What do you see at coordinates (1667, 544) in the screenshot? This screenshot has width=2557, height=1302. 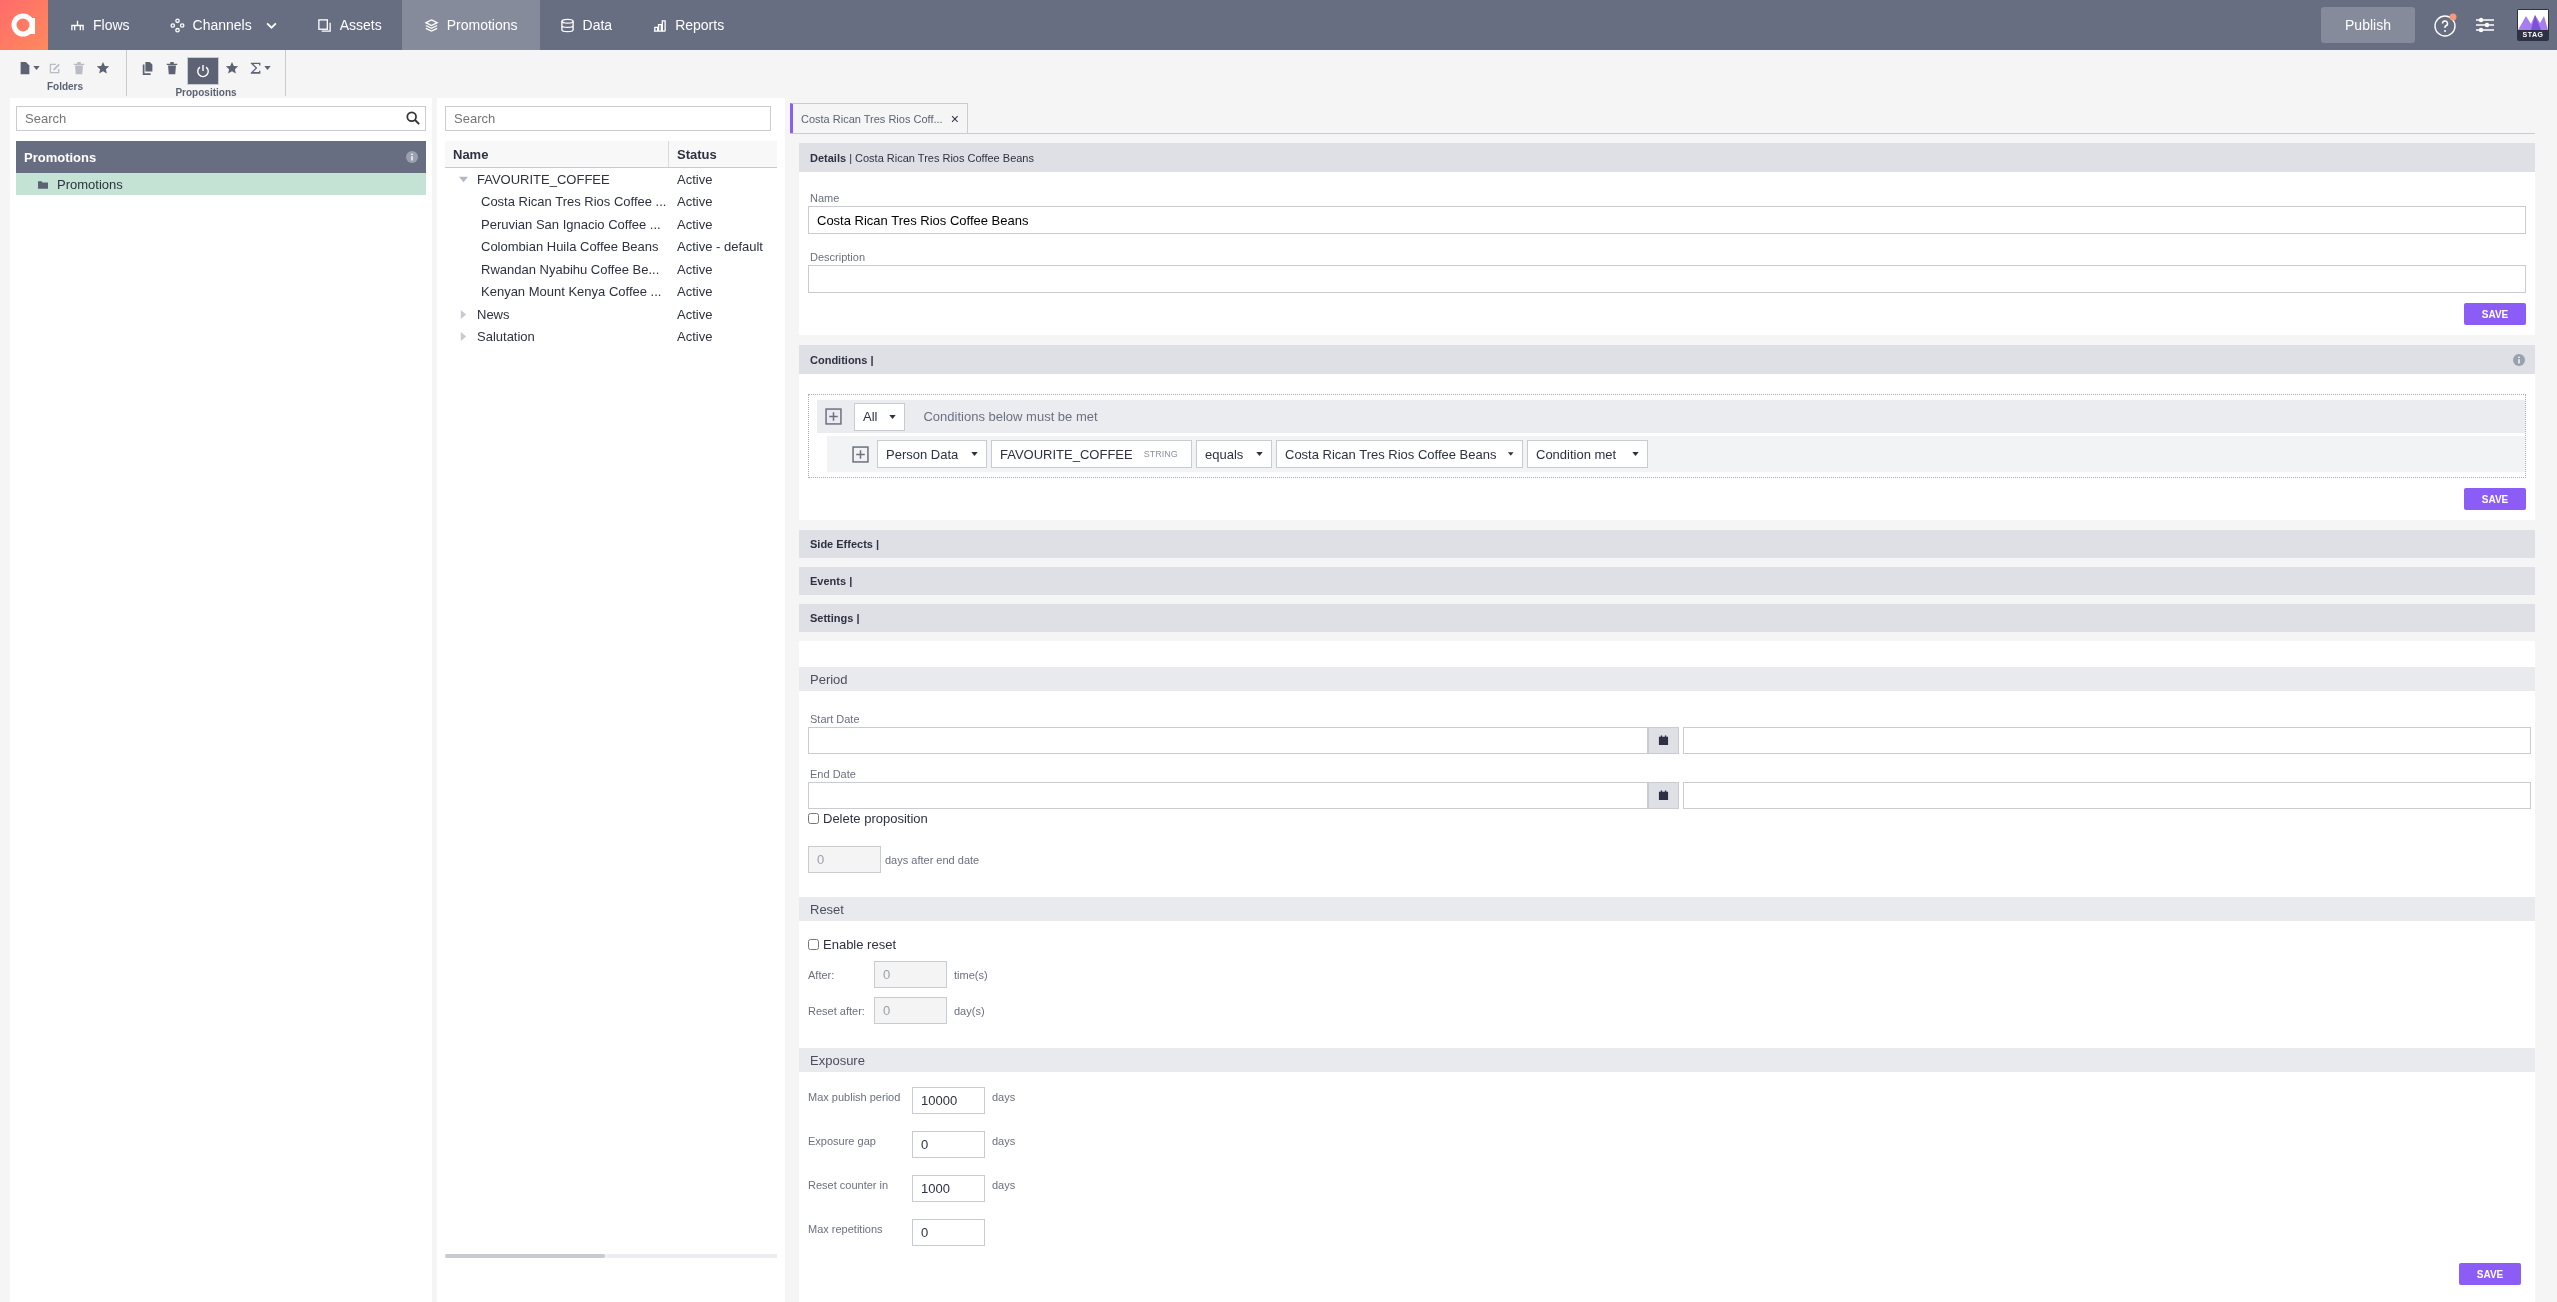 I see `section-header: Side Effects |` at bounding box center [1667, 544].